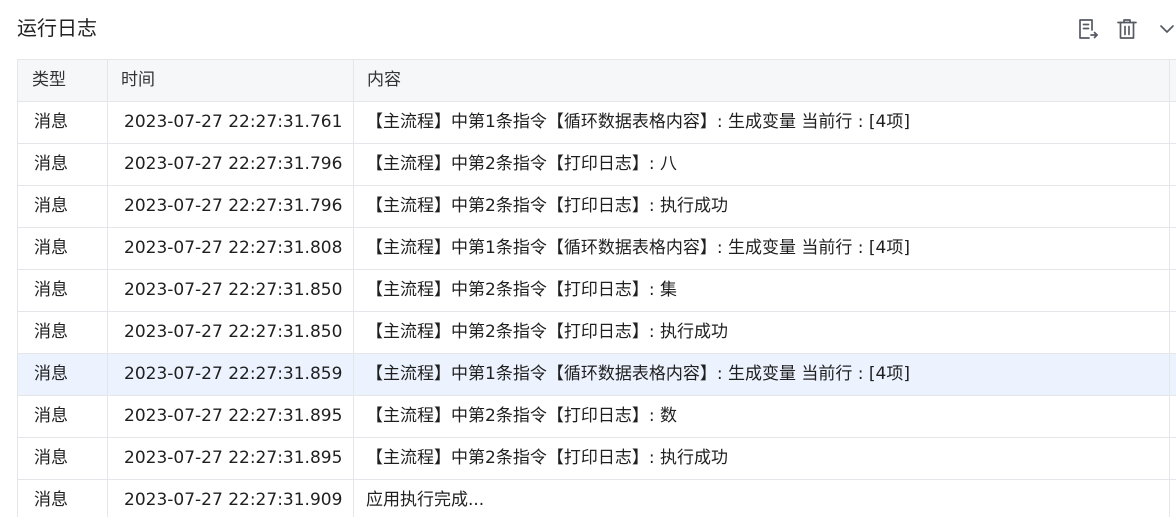  I want to click on export-log-icon, so click(1088, 29).